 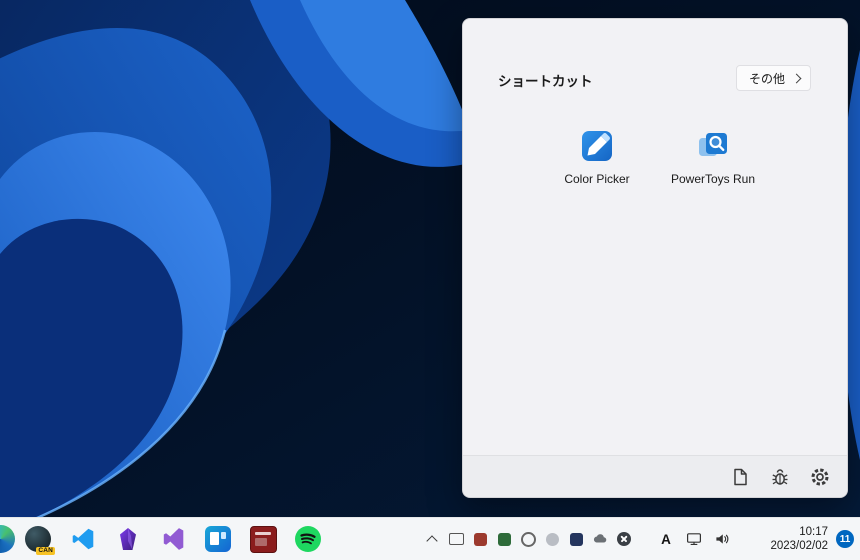 I want to click on volume-icon, so click(x=722, y=539).